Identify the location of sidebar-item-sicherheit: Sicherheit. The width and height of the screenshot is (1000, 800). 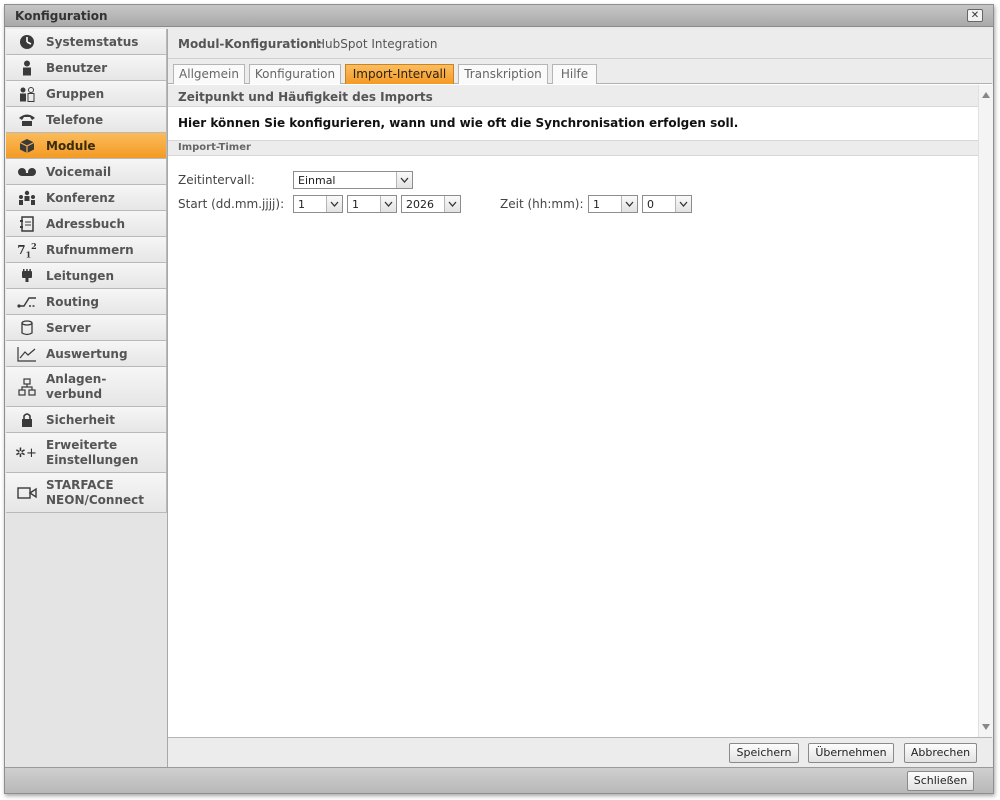
(86, 420).